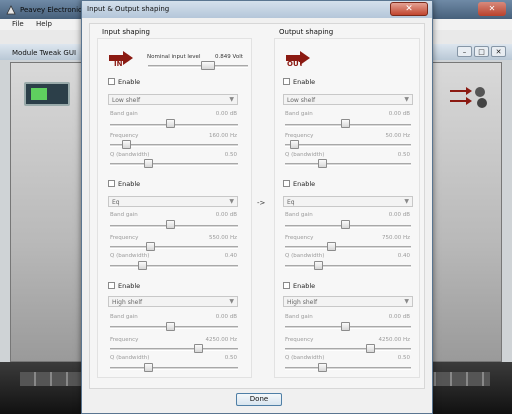 The image size is (512, 414). Describe the element at coordinates (403, 358) in the screenshot. I see `output-band3-q-value: 0.50` at that location.